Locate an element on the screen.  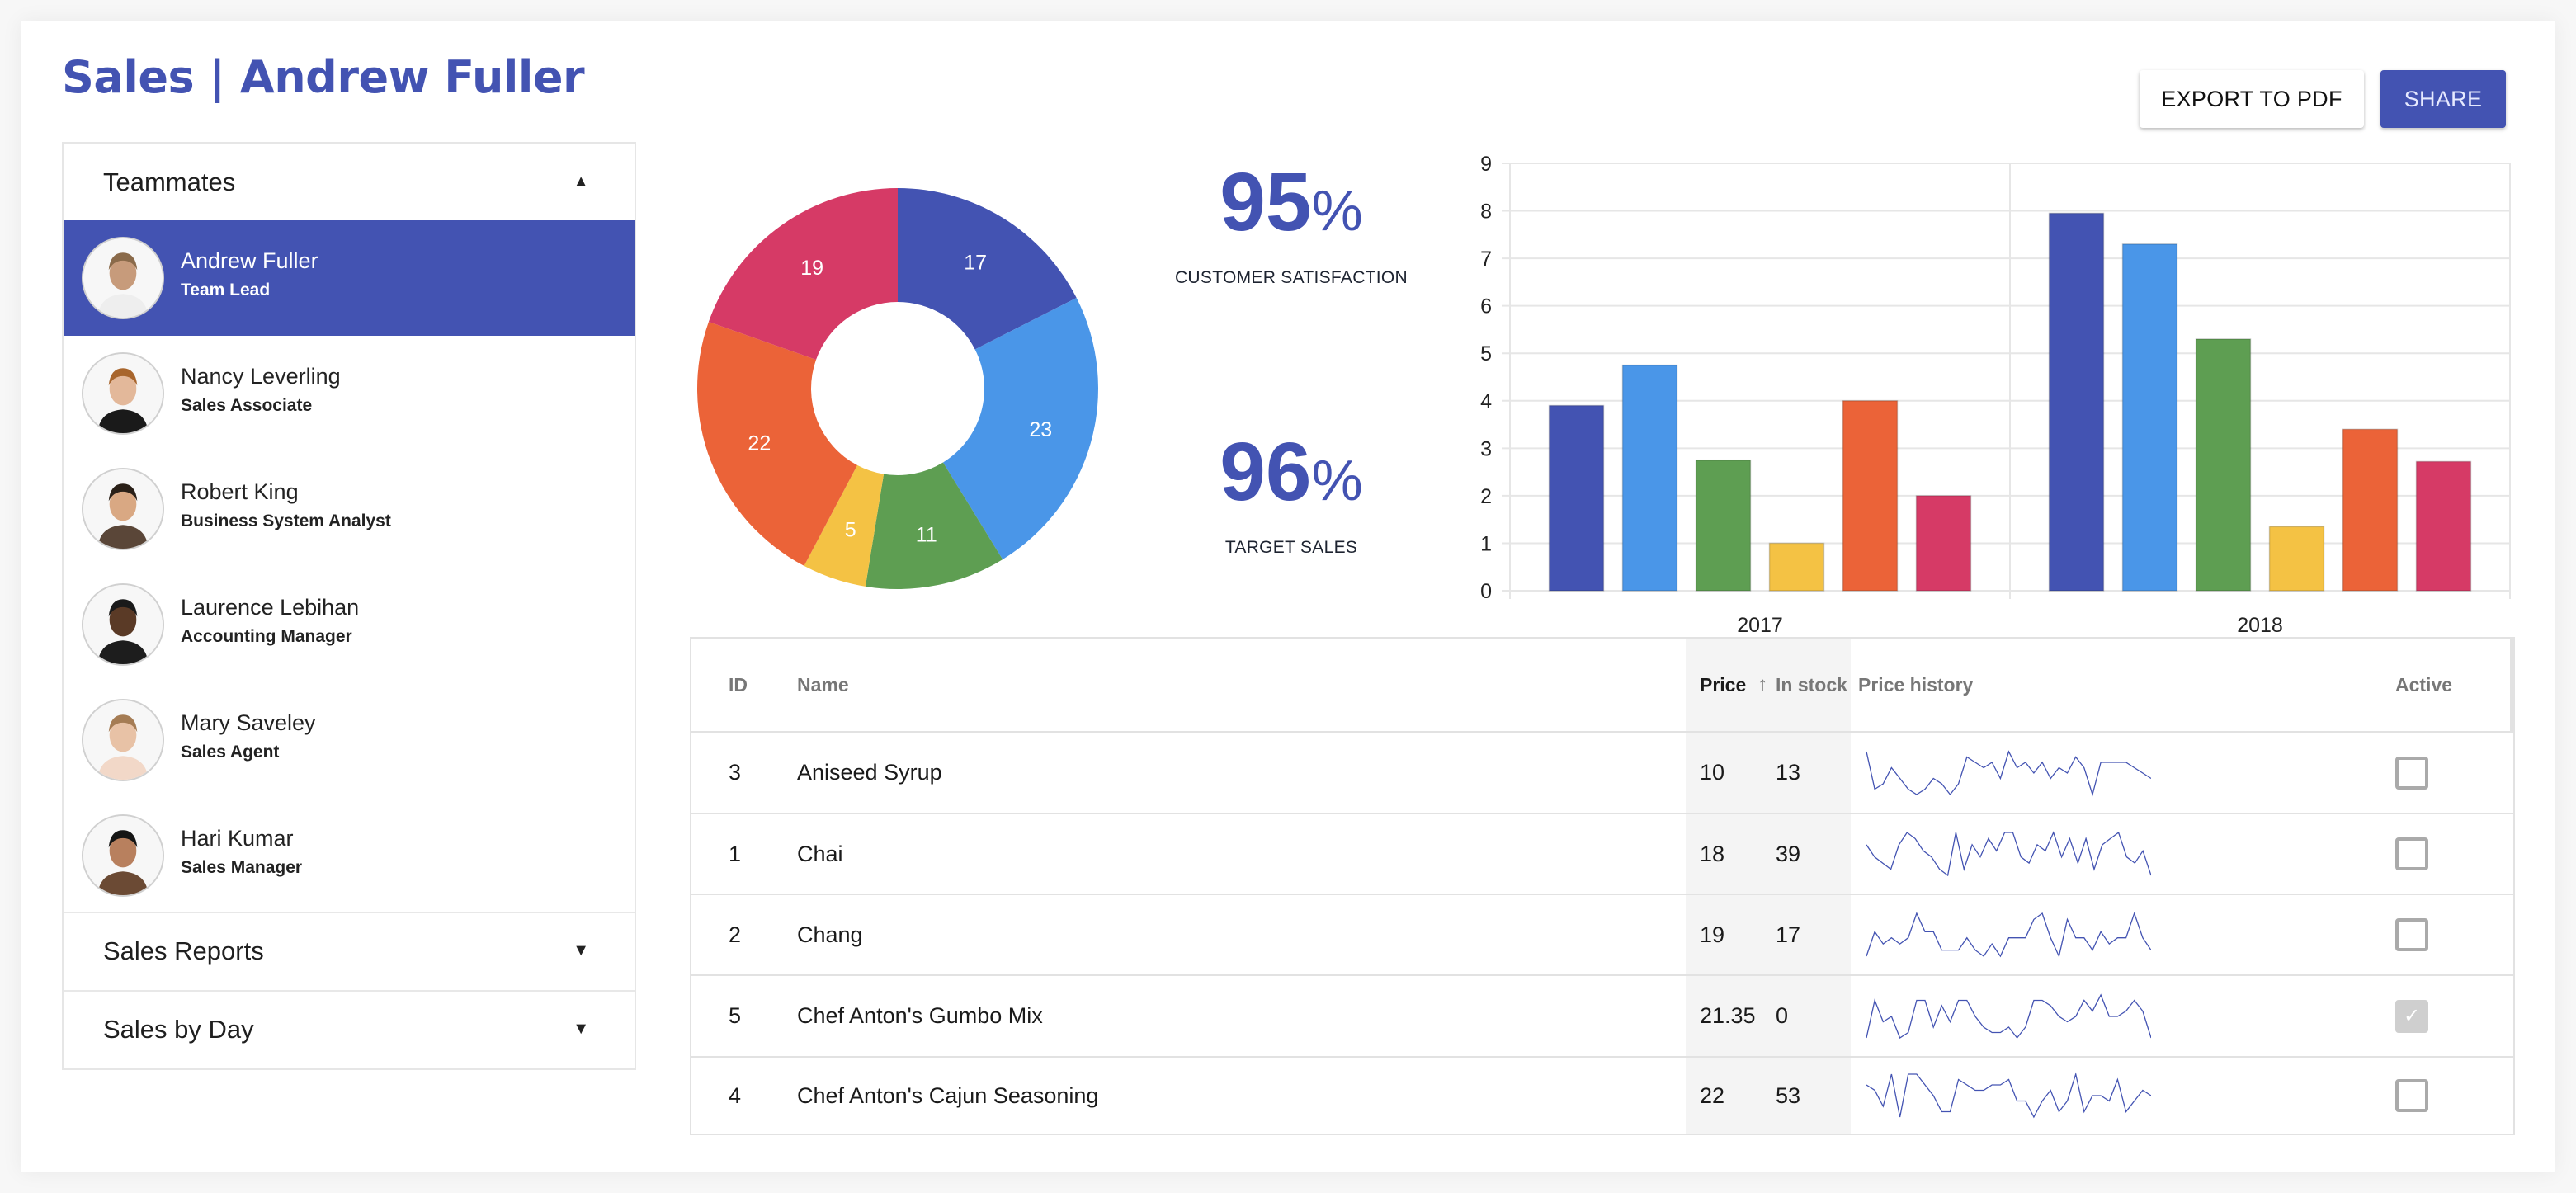
cell-name: Chef Anton's Cajun Seasoning is located at coordinates (948, 1095).